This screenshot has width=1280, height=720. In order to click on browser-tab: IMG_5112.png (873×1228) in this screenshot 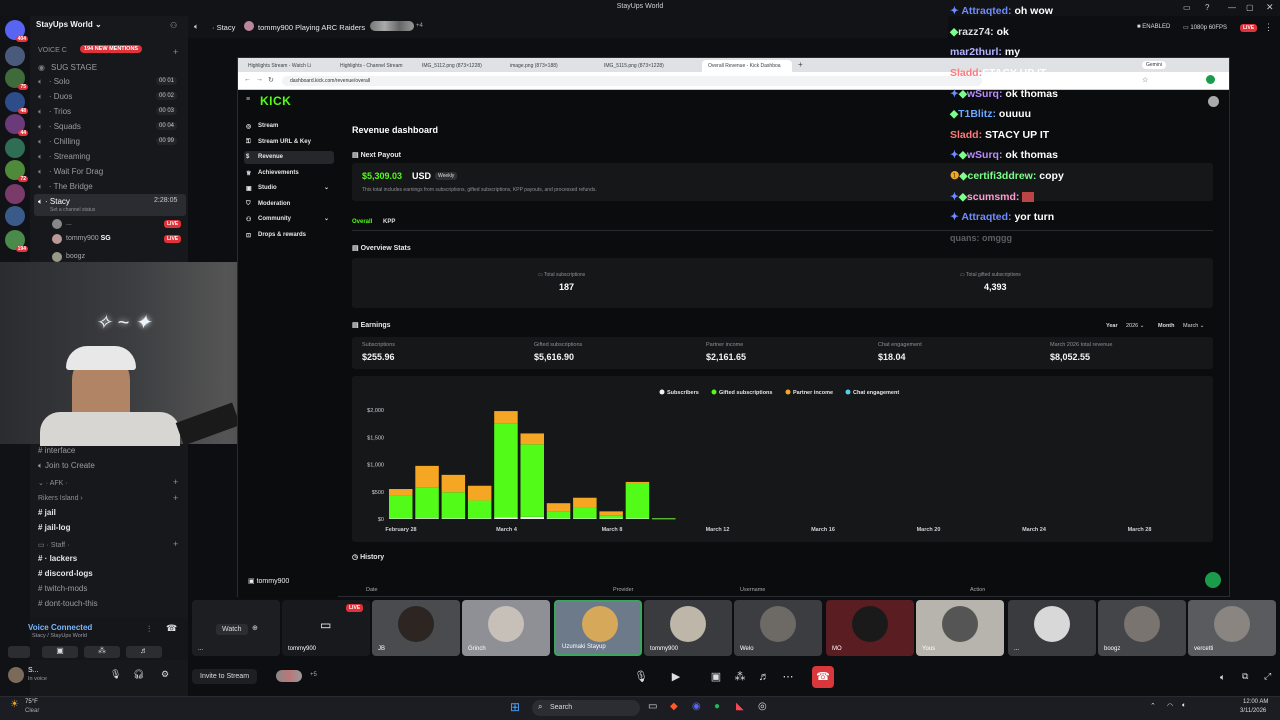, I will do `click(459, 66)`.